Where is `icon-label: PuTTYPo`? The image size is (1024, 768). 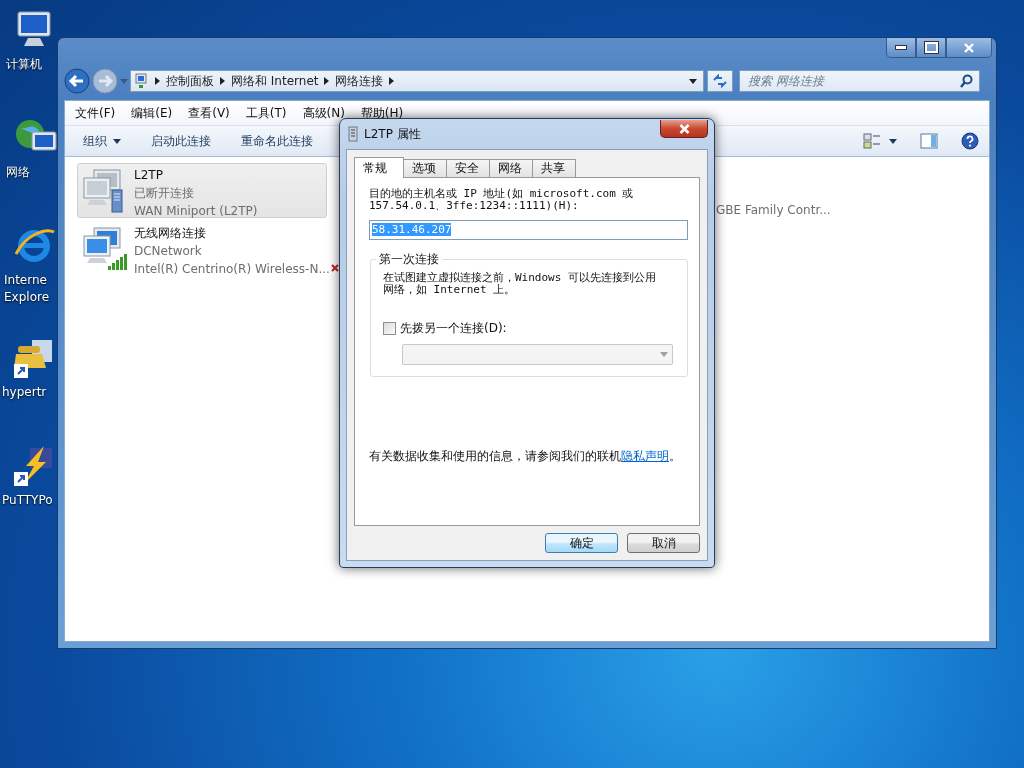
icon-label: PuTTYPo is located at coordinates (27, 500).